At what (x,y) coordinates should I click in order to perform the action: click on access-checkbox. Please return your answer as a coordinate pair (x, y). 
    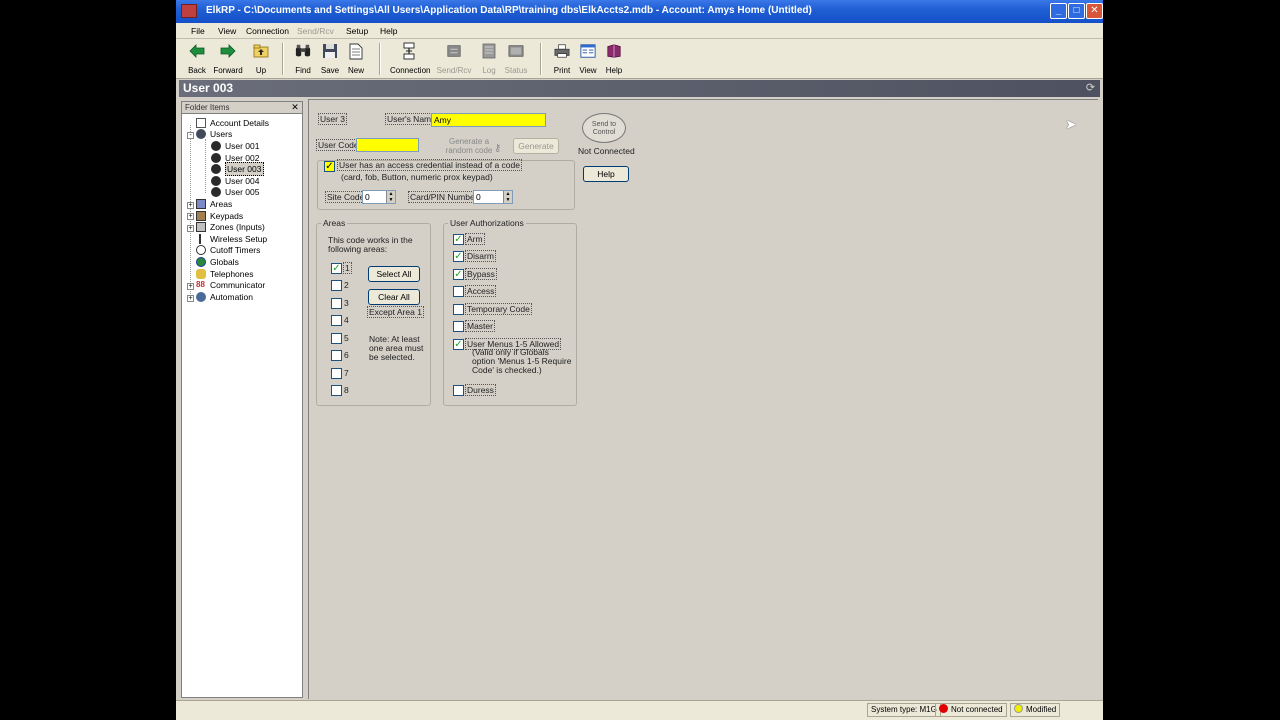
    Looking at the image, I should click on (458, 291).